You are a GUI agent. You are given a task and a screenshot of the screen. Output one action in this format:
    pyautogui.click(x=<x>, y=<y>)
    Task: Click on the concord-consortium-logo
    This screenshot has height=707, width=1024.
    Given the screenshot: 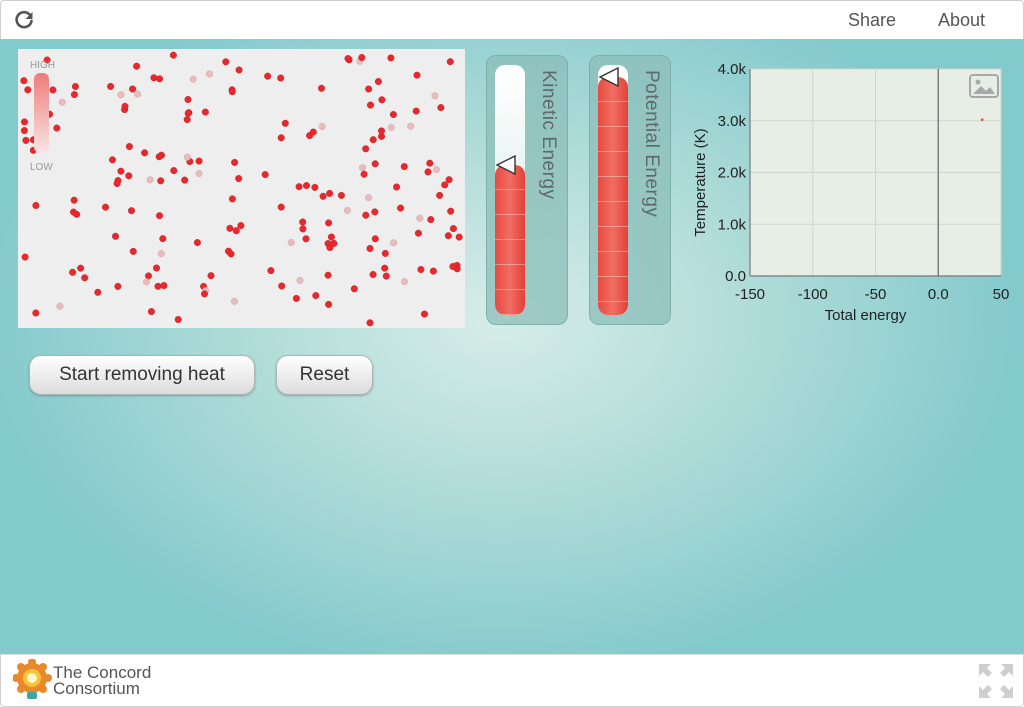 What is the action you would take?
    pyautogui.click(x=32, y=679)
    